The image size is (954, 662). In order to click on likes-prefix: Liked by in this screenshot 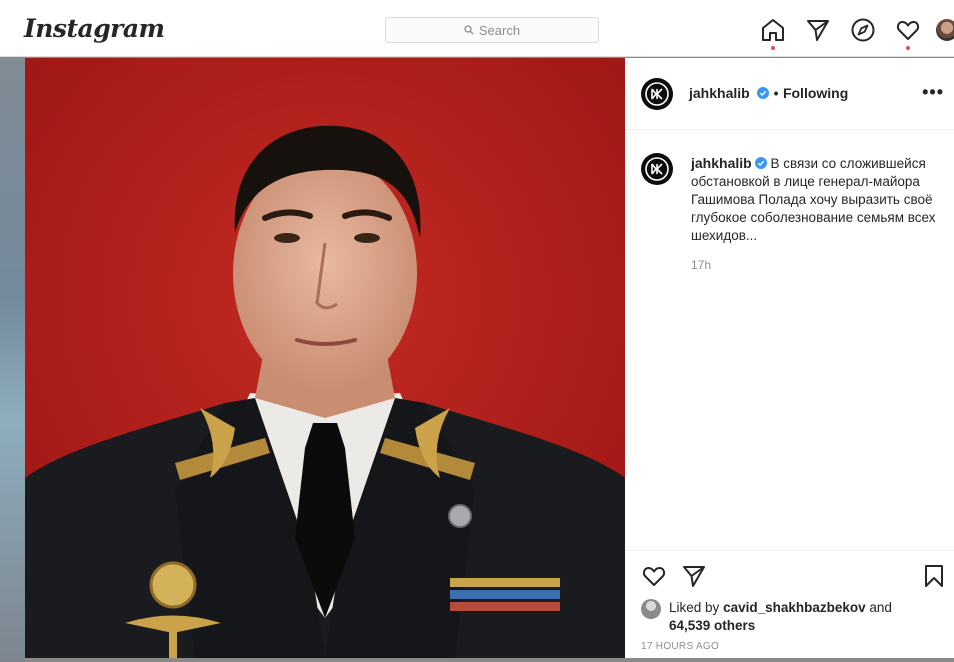, I will do `click(694, 607)`.